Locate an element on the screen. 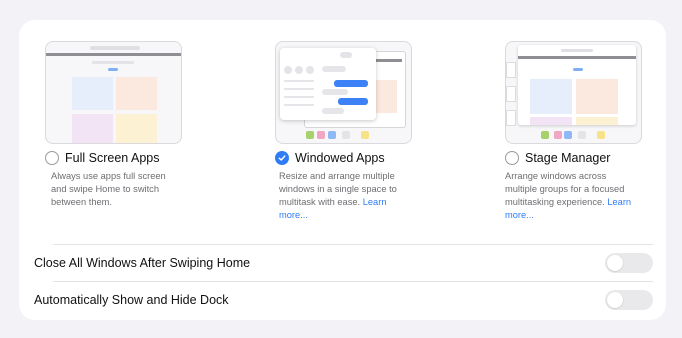  section-divider is located at coordinates (353, 244).